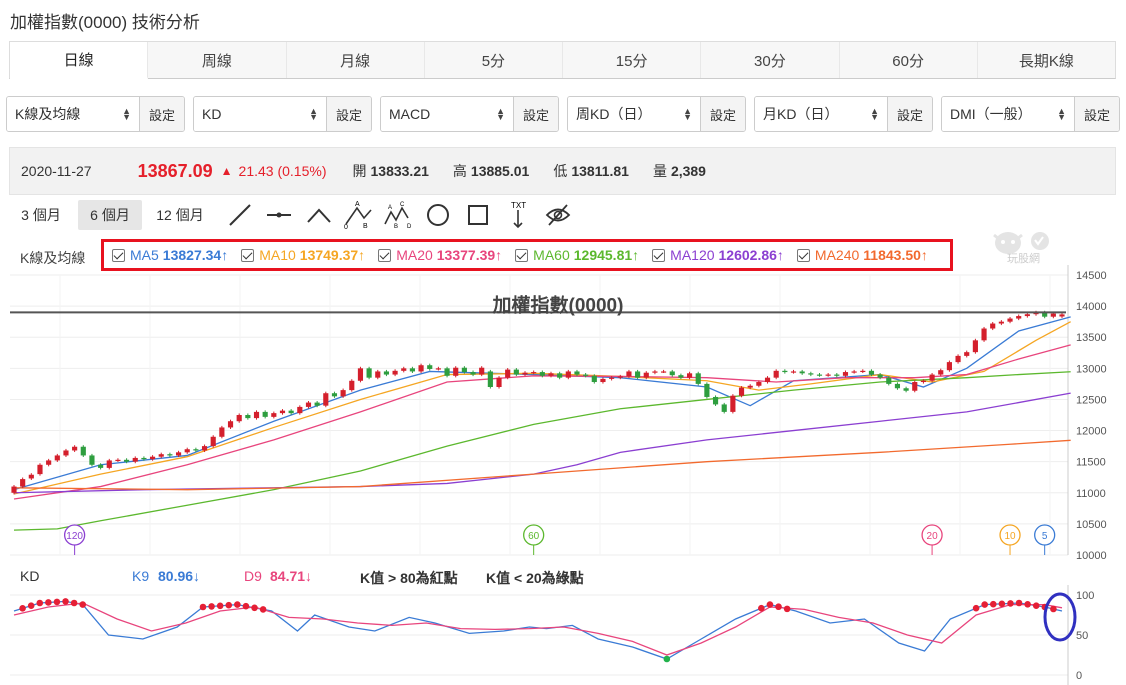 The height and width of the screenshot is (685, 1126). Describe the element at coordinates (563, 635) in the screenshot. I see `kd-chart: 0 50 100` at that location.